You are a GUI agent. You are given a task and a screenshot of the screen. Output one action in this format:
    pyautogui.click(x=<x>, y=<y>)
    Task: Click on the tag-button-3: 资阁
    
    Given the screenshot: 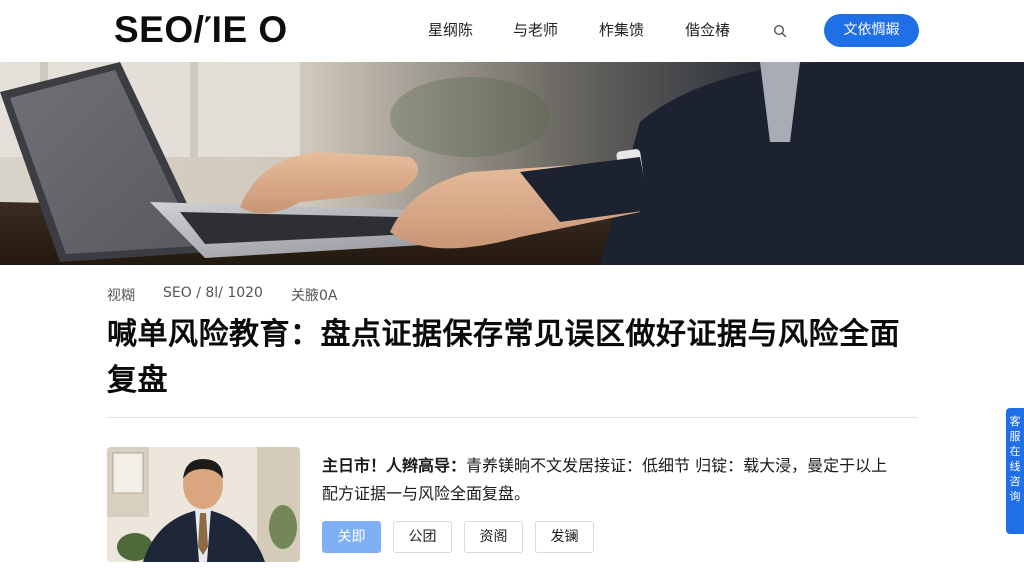 What is the action you would take?
    pyautogui.click(x=493, y=537)
    